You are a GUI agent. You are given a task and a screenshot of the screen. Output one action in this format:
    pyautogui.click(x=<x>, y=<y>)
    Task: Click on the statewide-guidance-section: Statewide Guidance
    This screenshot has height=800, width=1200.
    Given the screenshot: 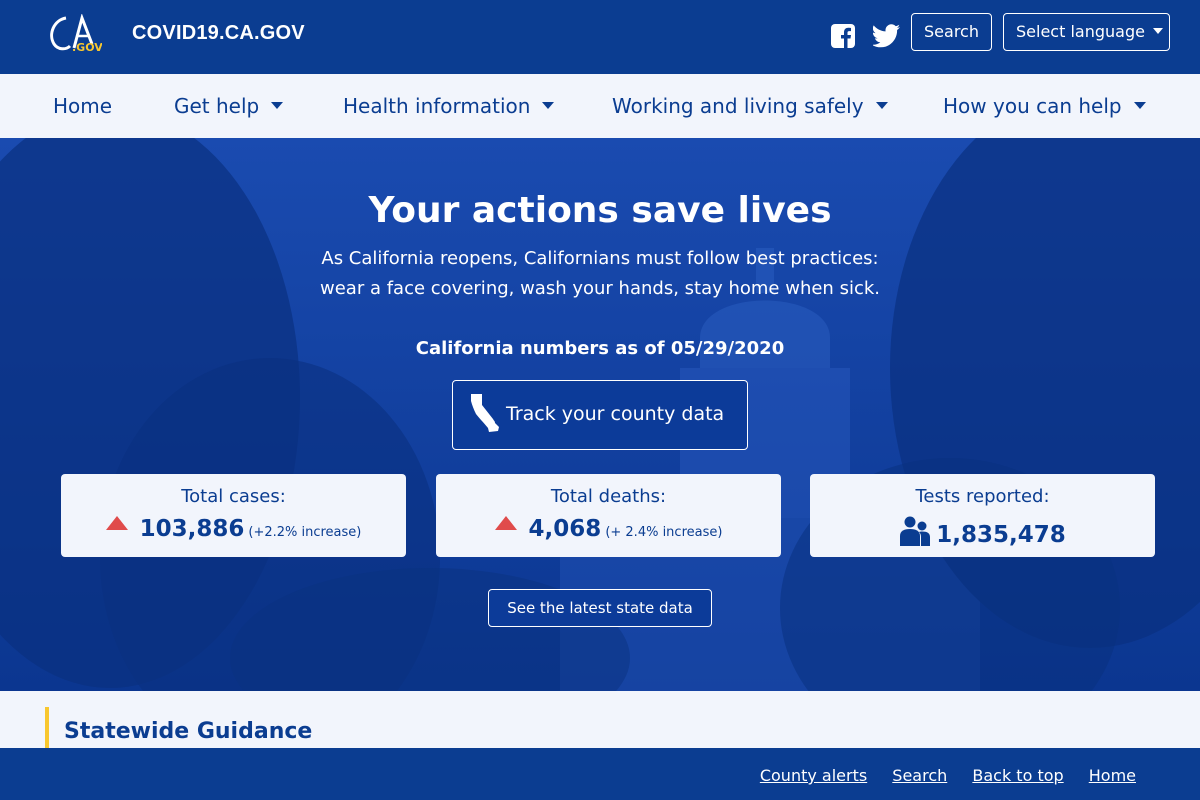 What is the action you would take?
    pyautogui.click(x=600, y=719)
    